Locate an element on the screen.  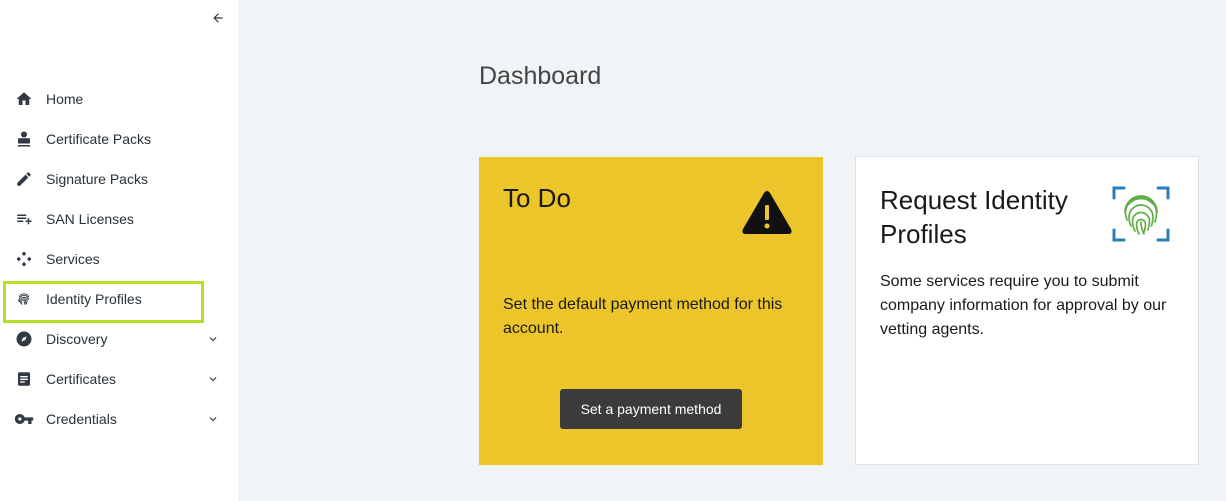
page-title: Dashboard is located at coordinates (540, 76).